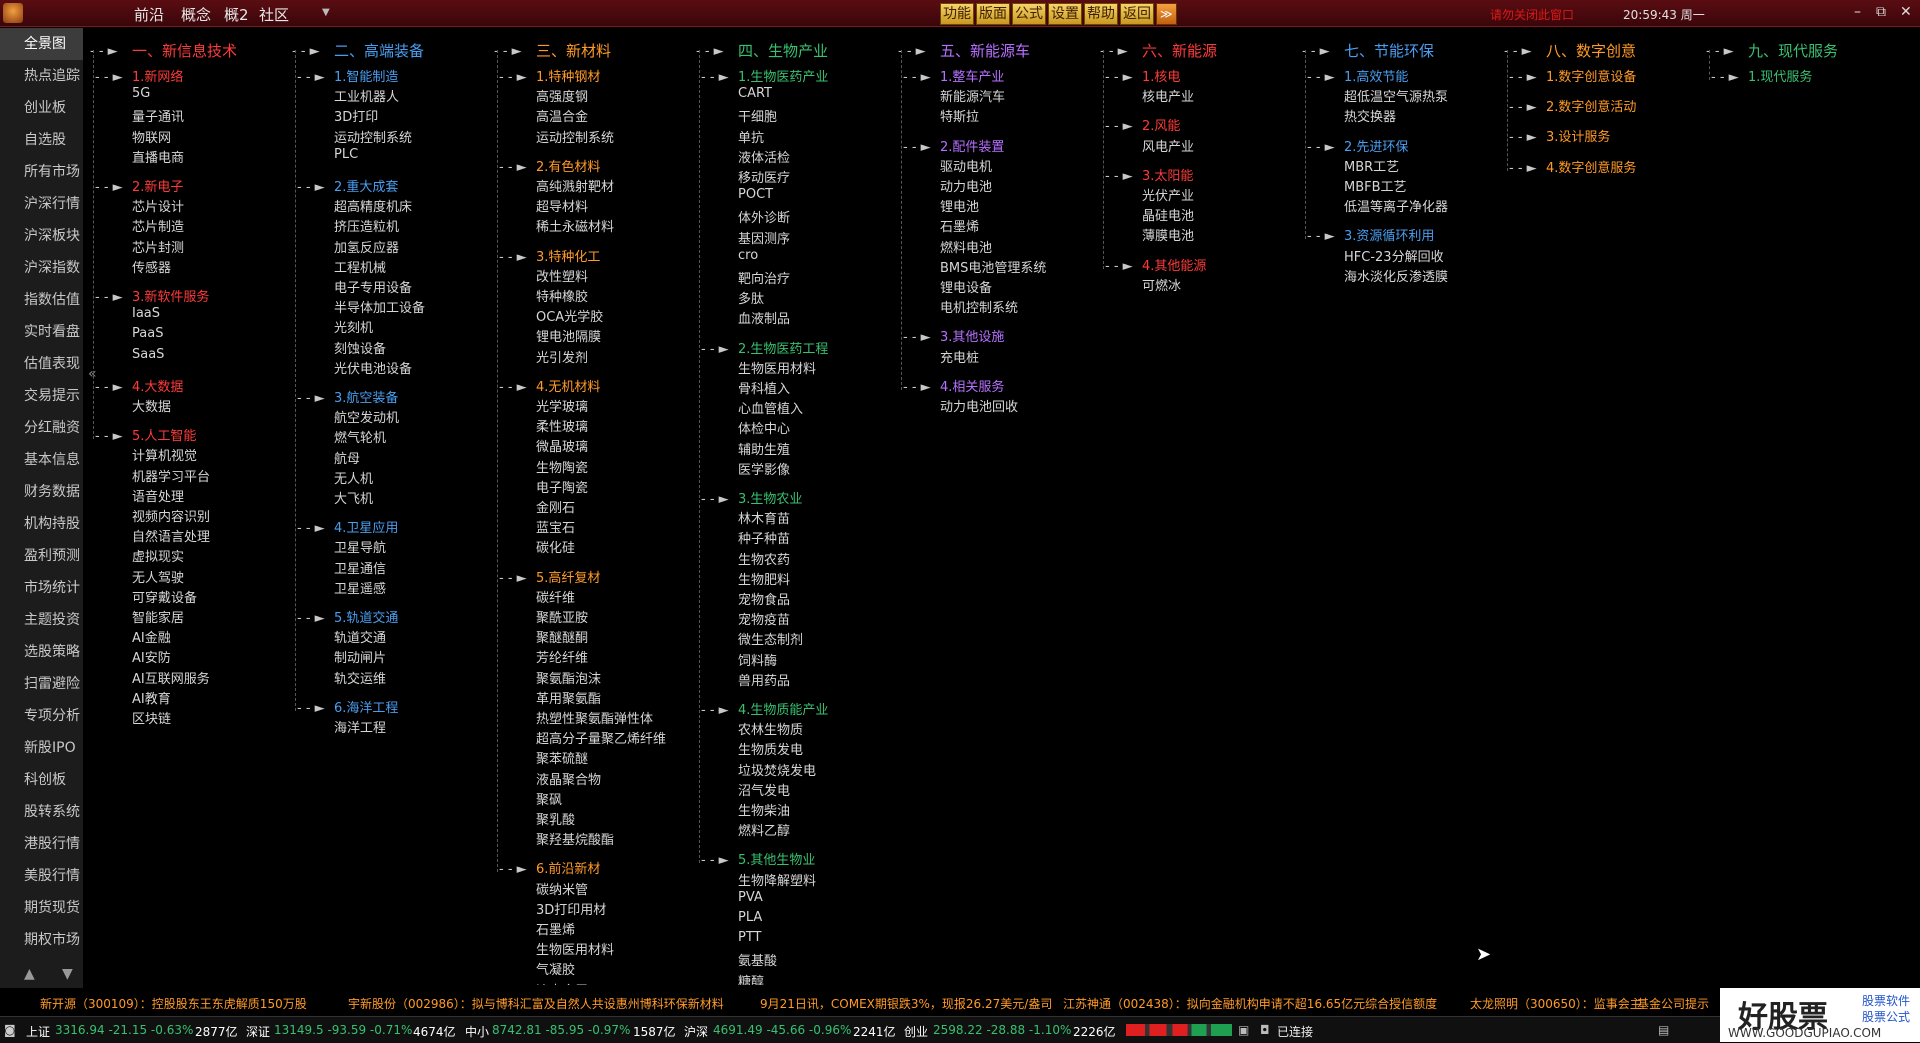 The height and width of the screenshot is (1043, 1920). I want to click on concept-item: 心血管植入, so click(770, 407).